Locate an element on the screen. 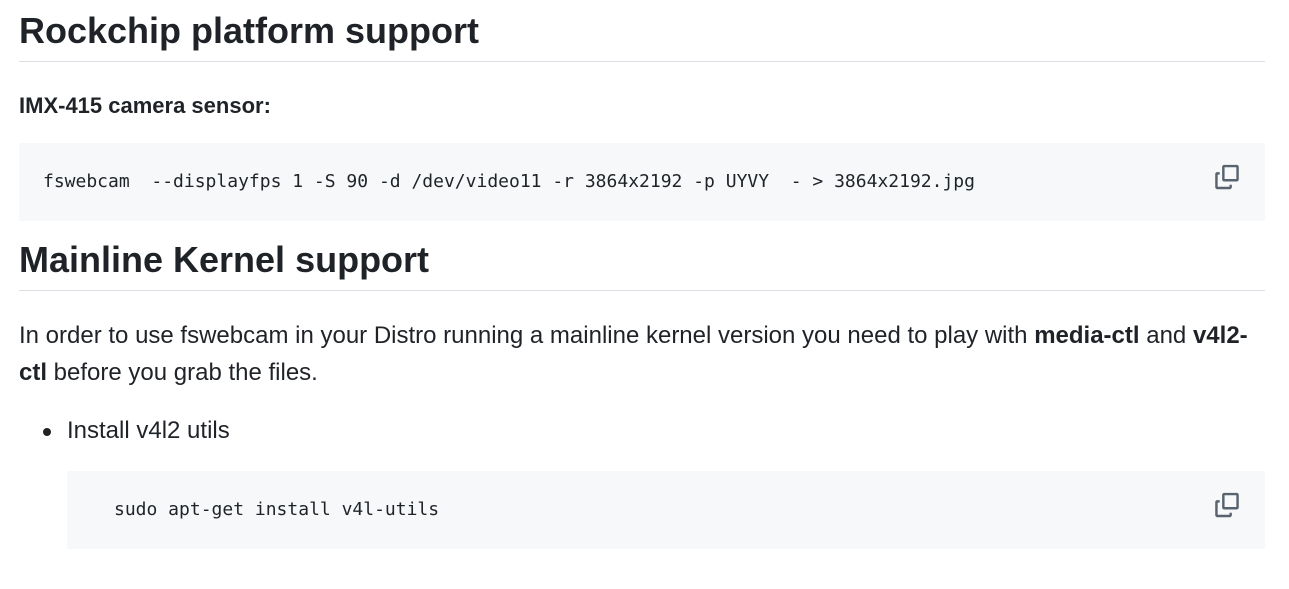 This screenshot has height=589, width=1289. paragraph-text: and is located at coordinates (1166, 335).